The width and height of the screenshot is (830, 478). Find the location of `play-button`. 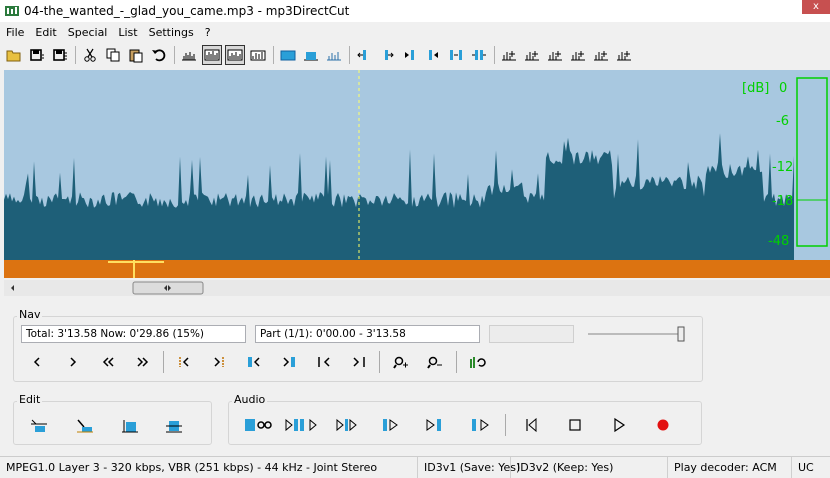

play-button is located at coordinates (619, 425).